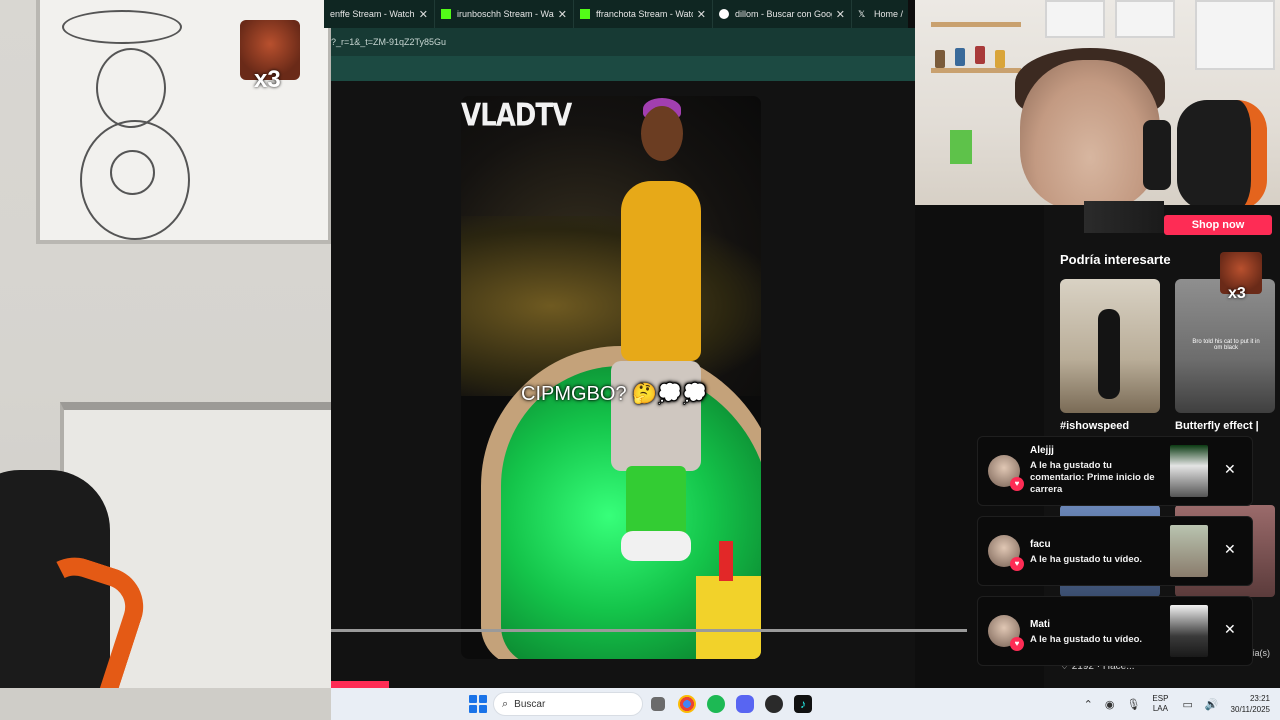 The height and width of the screenshot is (720, 1280). I want to click on tab-x-home: 𝕏 Home / X, so click(880, 14).